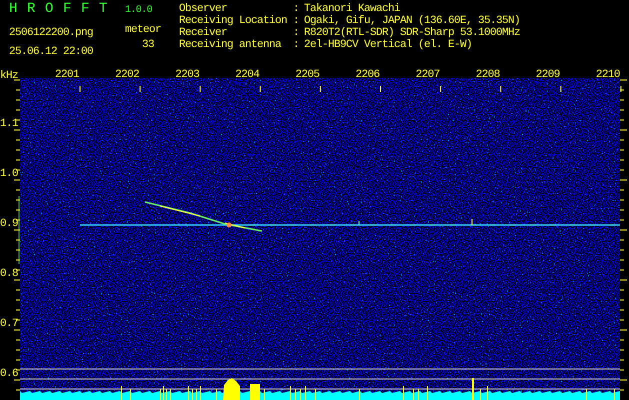 The image size is (629, 400). Describe the element at coordinates (389, 45) in the screenshot. I see `info-value: 2el-HB9CV Vertical (el. E-W)` at that location.